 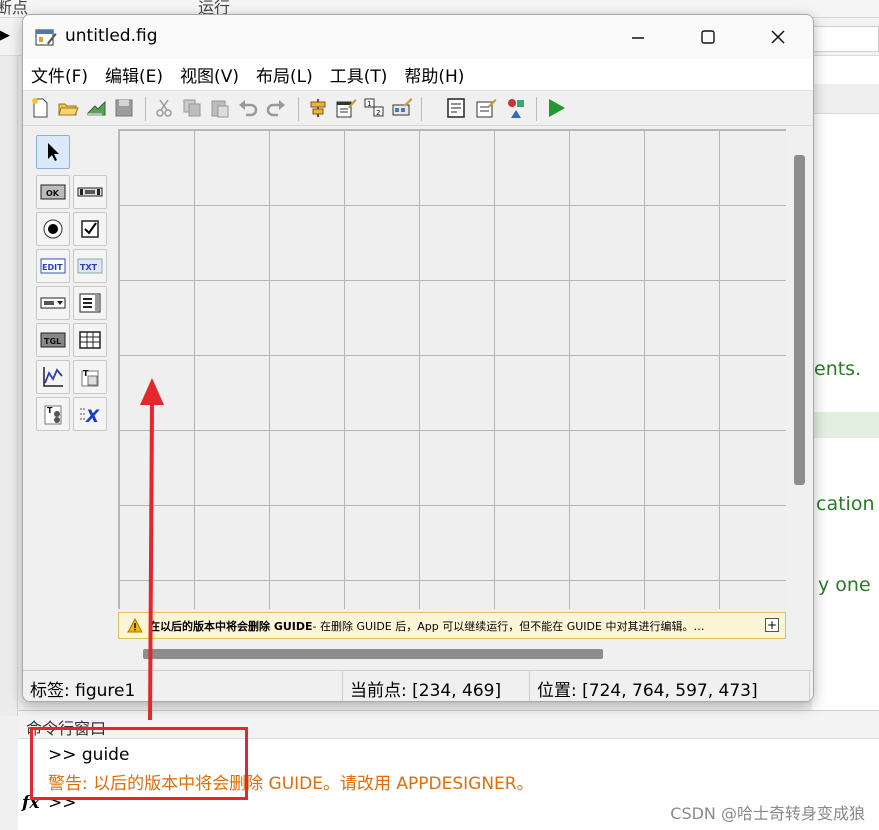 What do you see at coordinates (152, 549) in the screenshot?
I see `annotation-arrow` at bounding box center [152, 549].